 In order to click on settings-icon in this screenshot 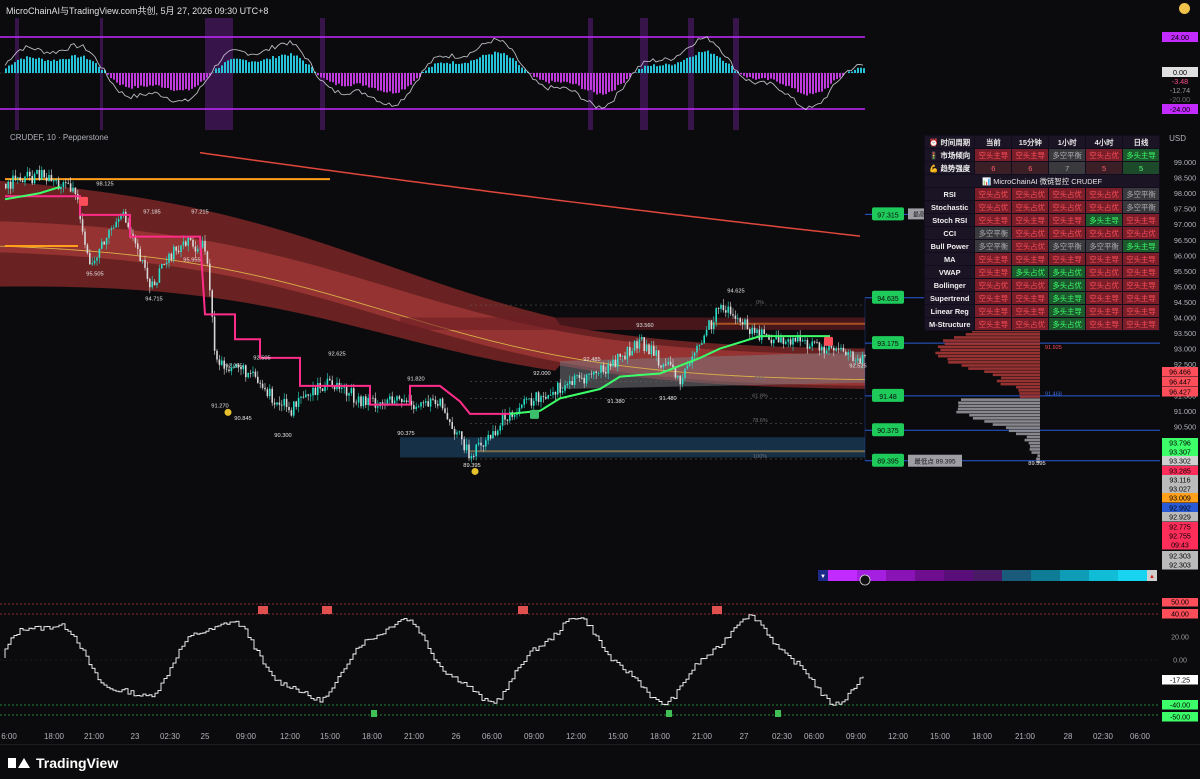, I will do `click(1184, 8)`.